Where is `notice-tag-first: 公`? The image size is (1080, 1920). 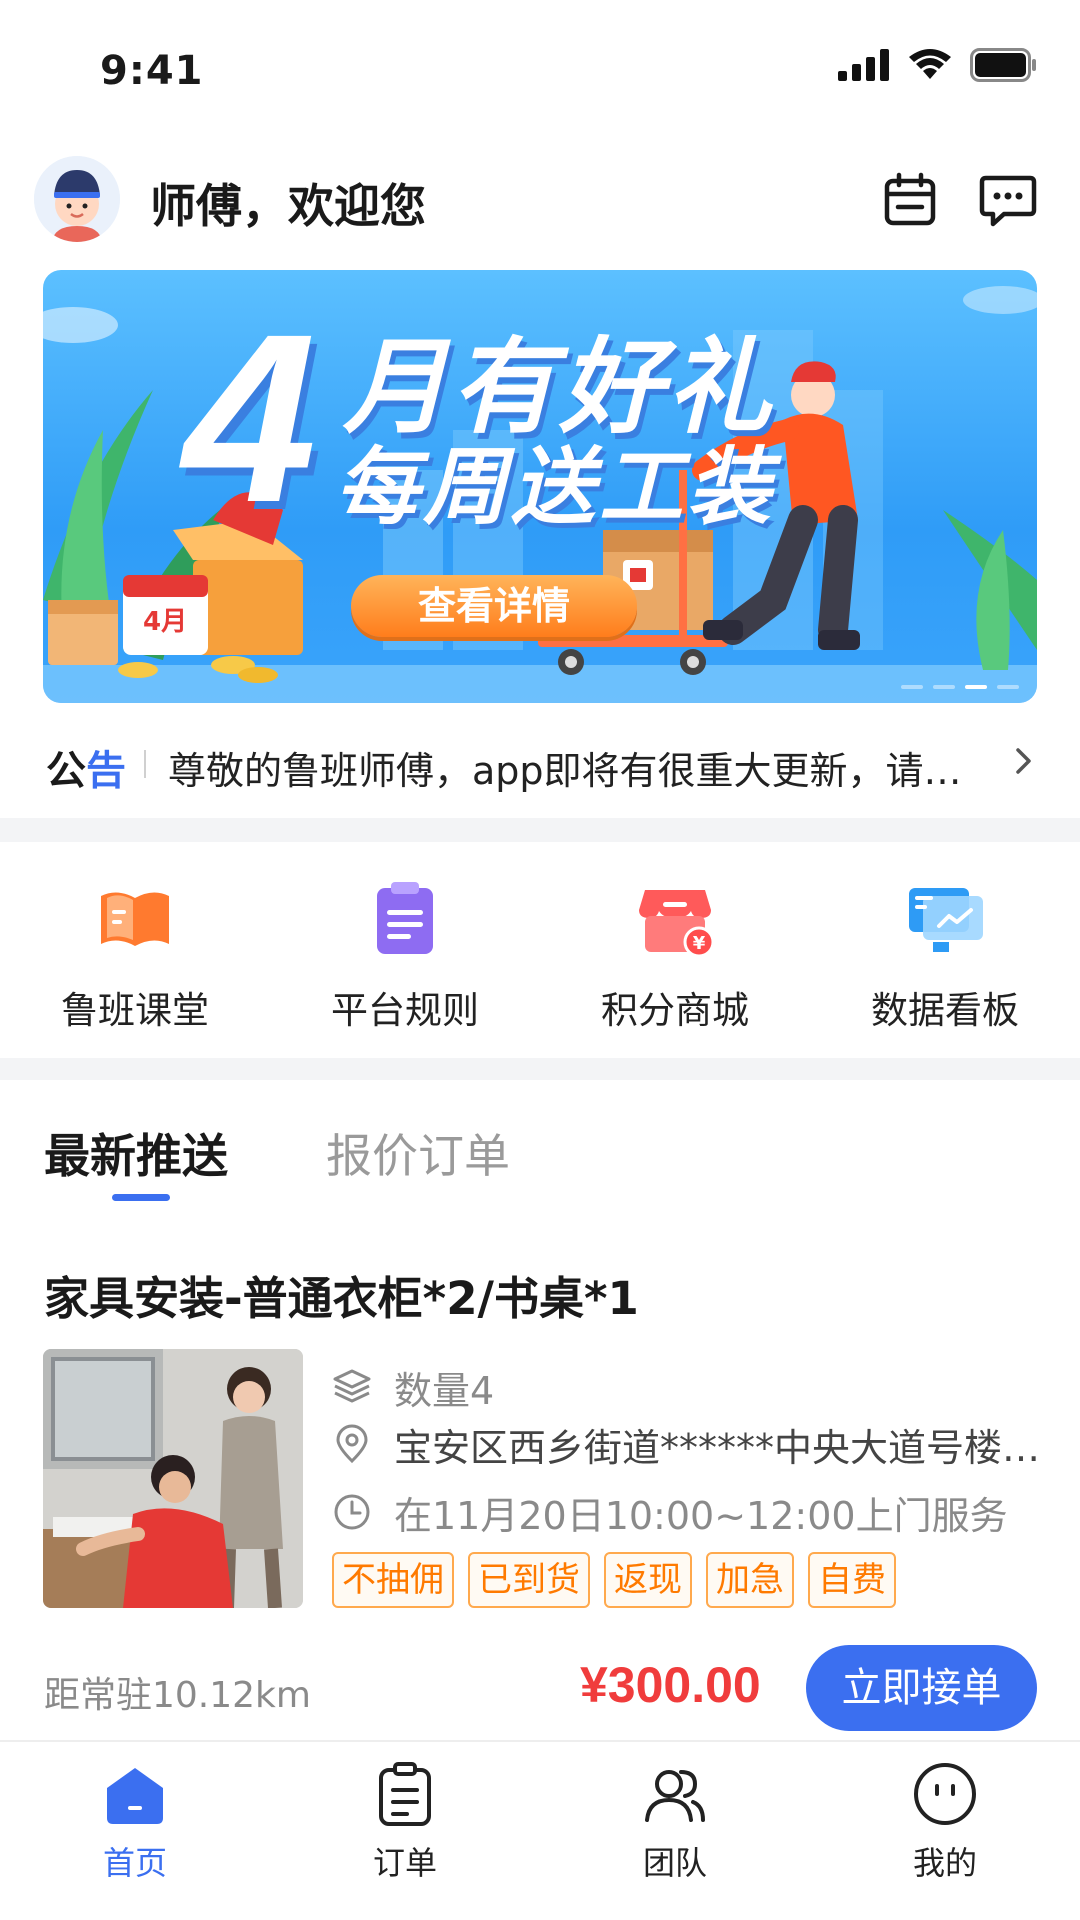
notice-tag-first: 公 is located at coordinates (66, 771).